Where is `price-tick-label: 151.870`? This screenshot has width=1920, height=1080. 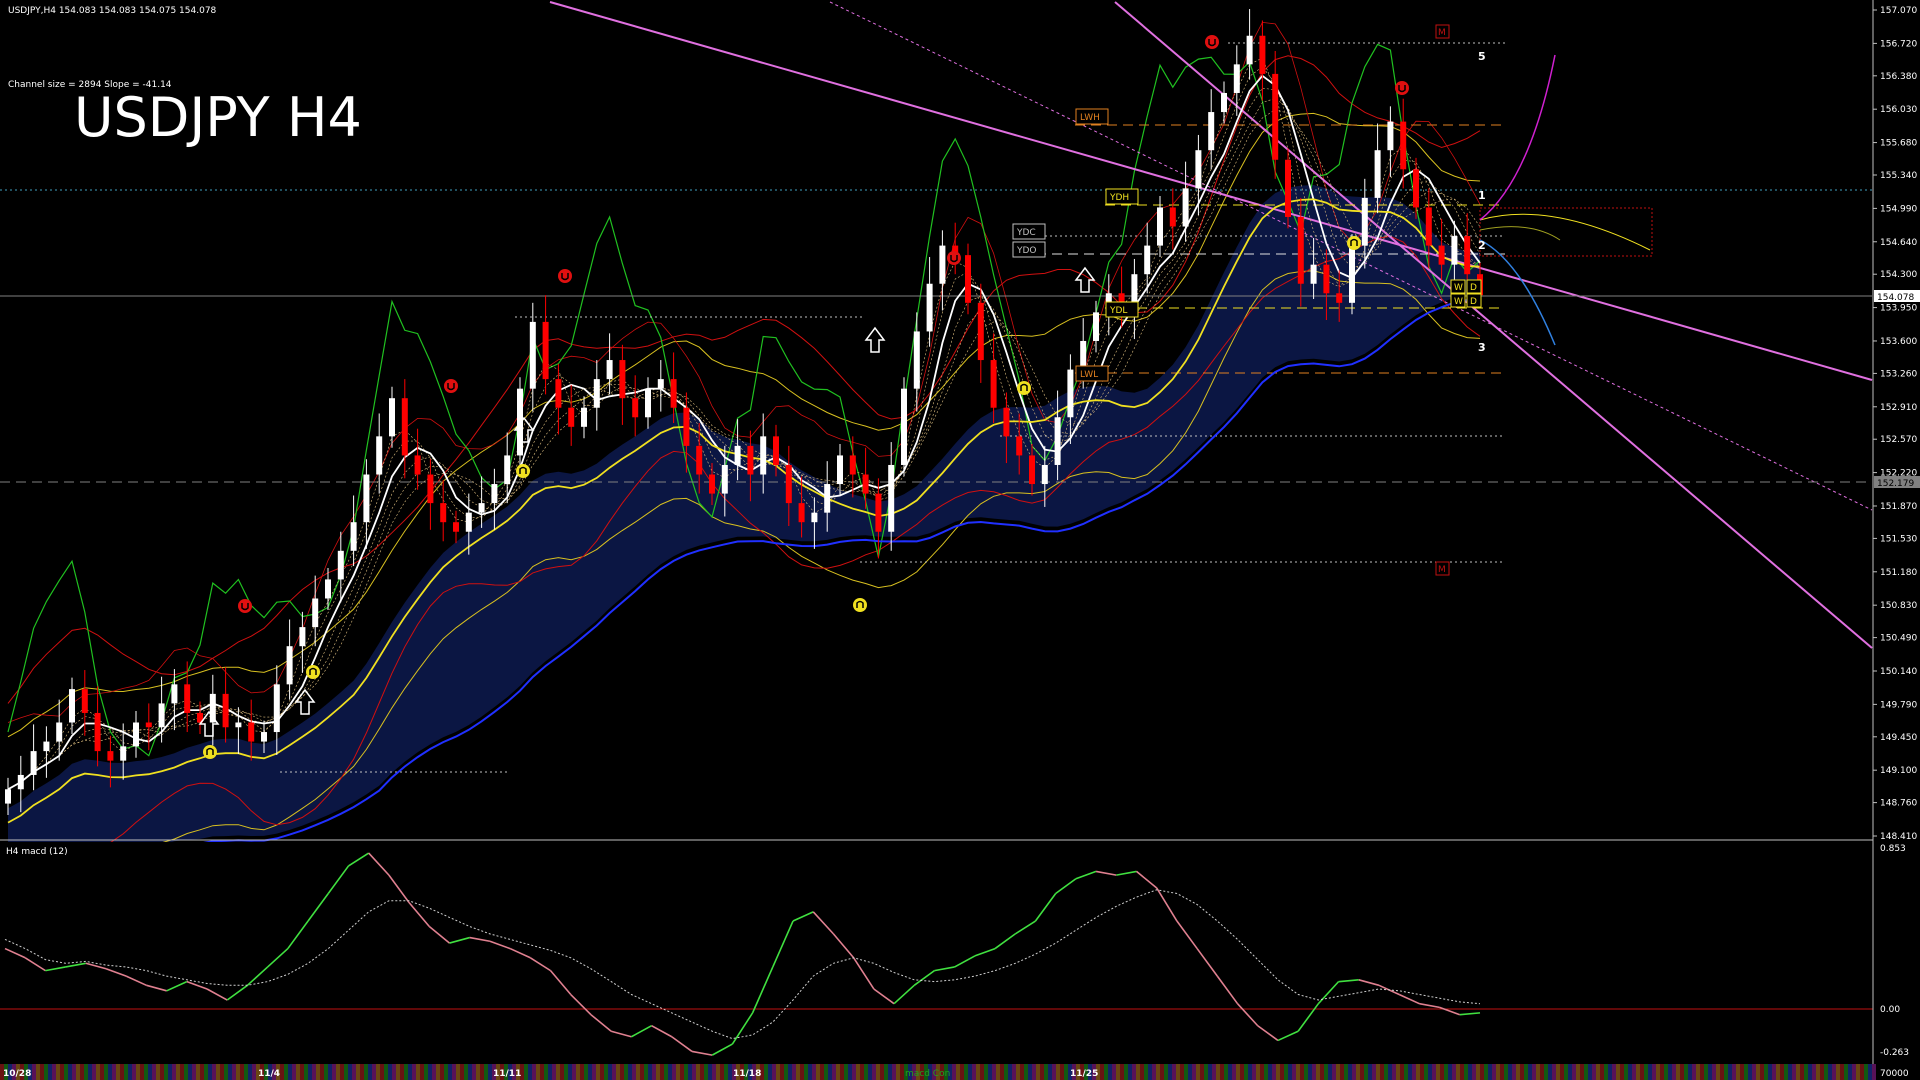
price-tick-label: 151.870 is located at coordinates (1898, 507).